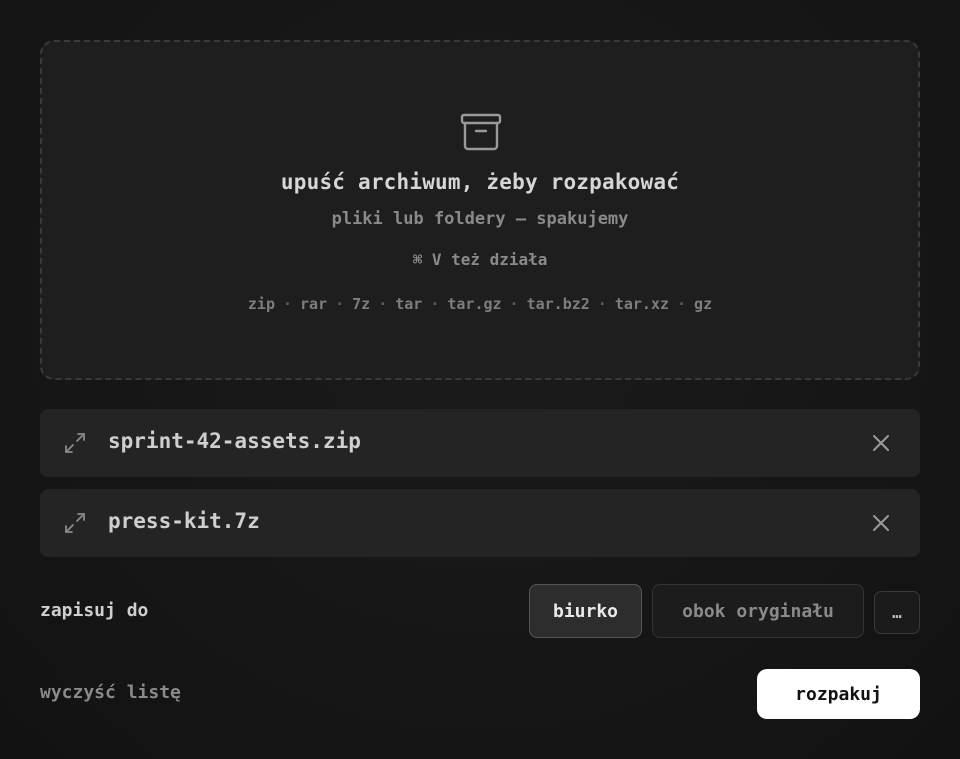 The width and height of the screenshot is (960, 759). I want to click on format-zip: zip, so click(261, 304).